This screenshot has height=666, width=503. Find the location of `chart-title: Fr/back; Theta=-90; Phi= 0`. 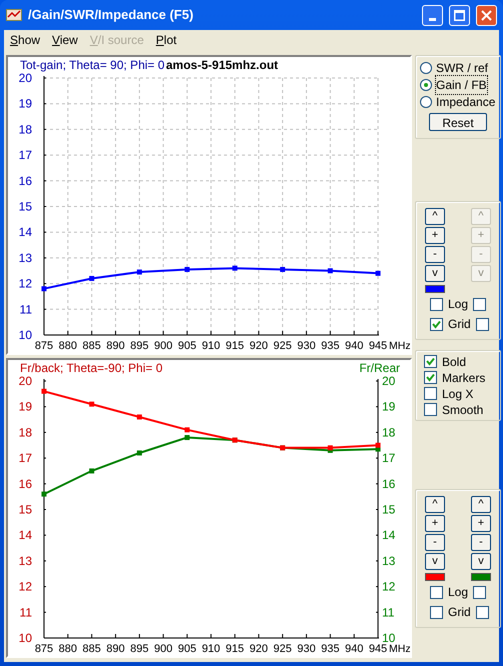

chart-title: Fr/back; Theta=-90; Phi= 0 is located at coordinates (91, 368).